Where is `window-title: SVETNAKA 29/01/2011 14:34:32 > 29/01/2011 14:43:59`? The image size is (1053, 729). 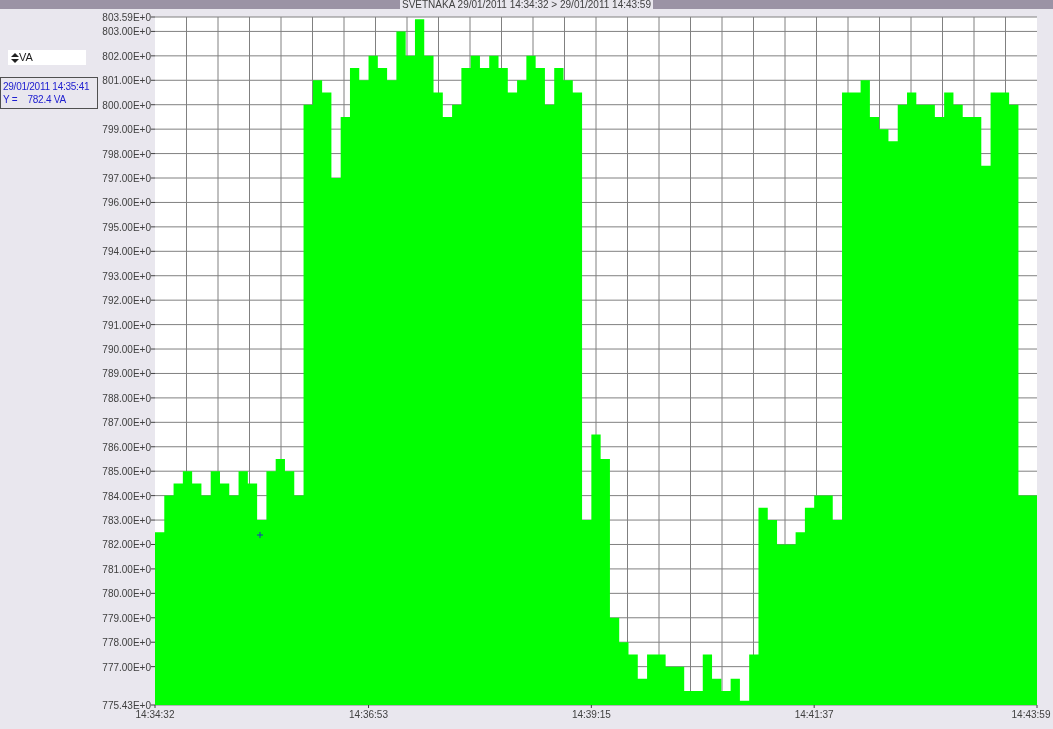
window-title: SVETNAKA 29/01/2011 14:34:32 > 29/01/2011 14:43:59 is located at coordinates (526, 4).